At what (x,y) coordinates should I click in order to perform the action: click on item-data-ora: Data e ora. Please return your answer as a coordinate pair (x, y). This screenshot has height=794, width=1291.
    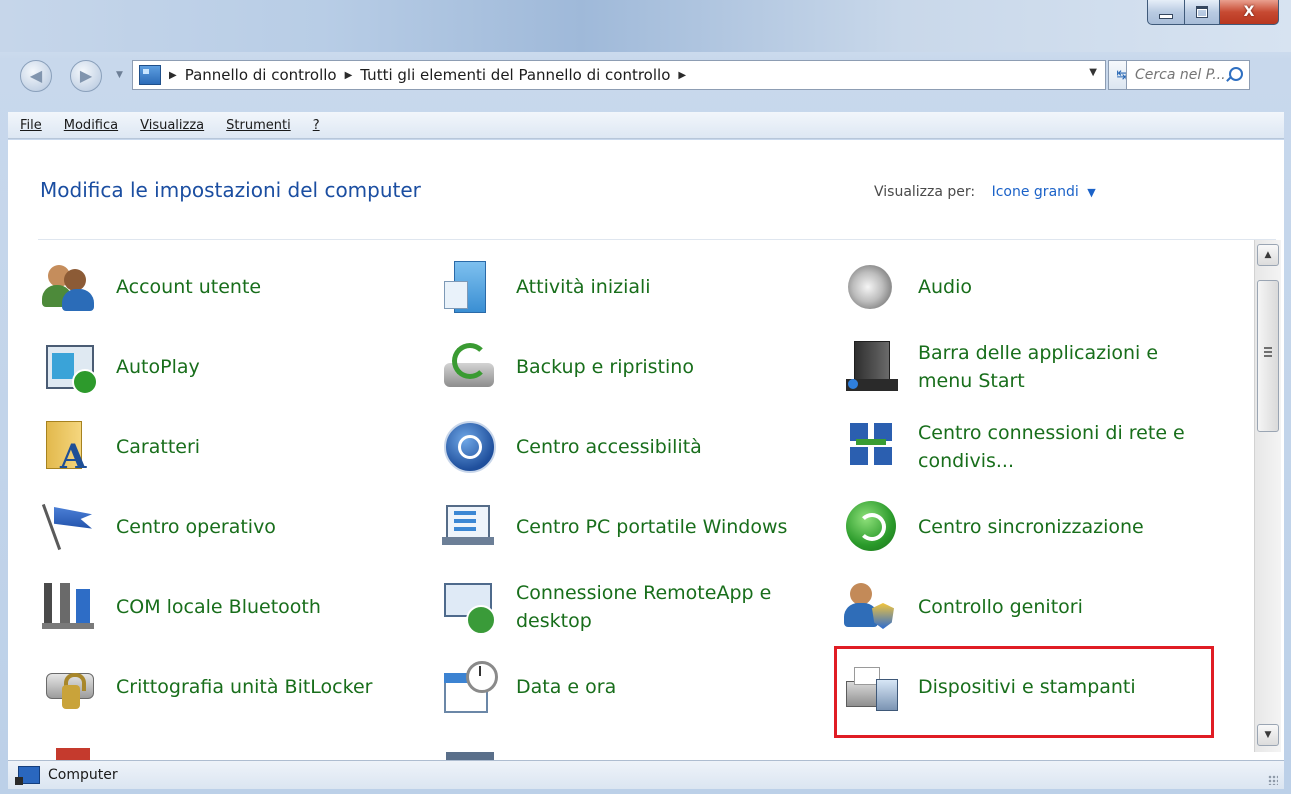
    Looking at the image, I should click on (598, 687).